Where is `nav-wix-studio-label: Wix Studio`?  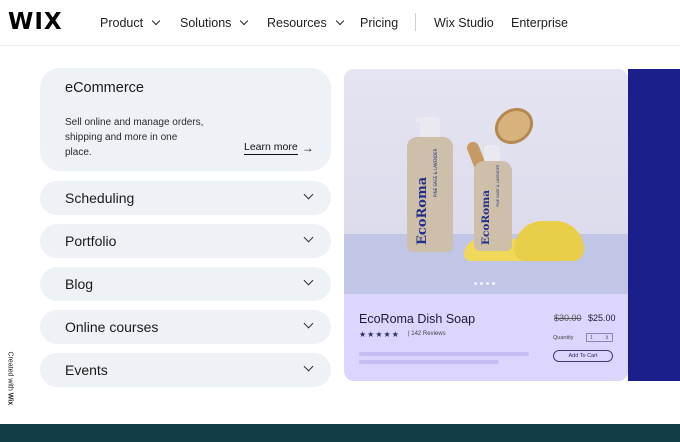
nav-wix-studio-label: Wix Studio is located at coordinates (464, 23).